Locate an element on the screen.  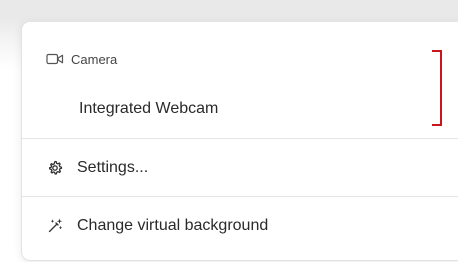
camera-section-label: Camera is located at coordinates (94, 59).